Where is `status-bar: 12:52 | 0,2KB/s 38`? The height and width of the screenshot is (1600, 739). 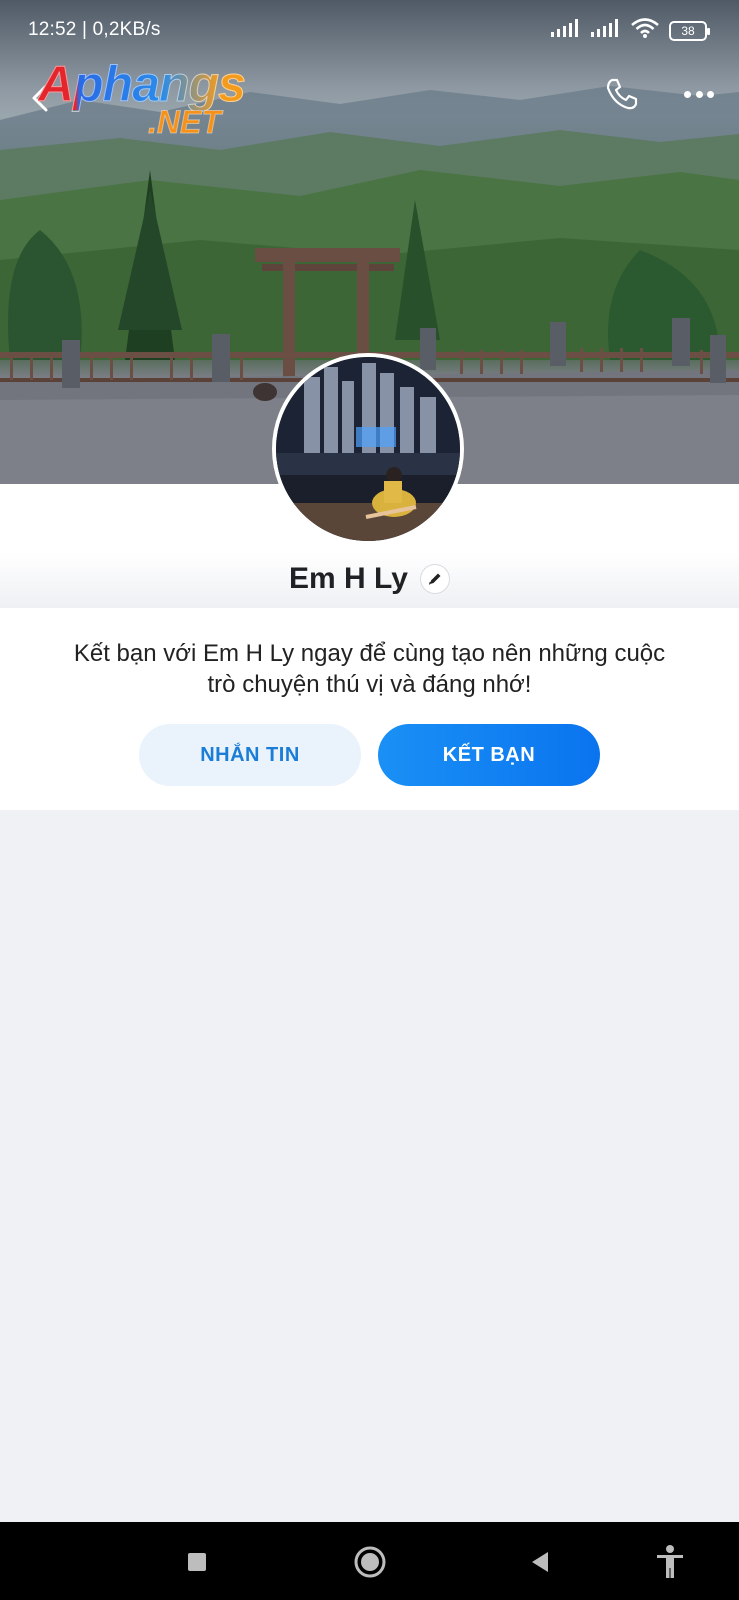 status-bar: 12:52 | 0,2KB/s 38 is located at coordinates (369, 30).